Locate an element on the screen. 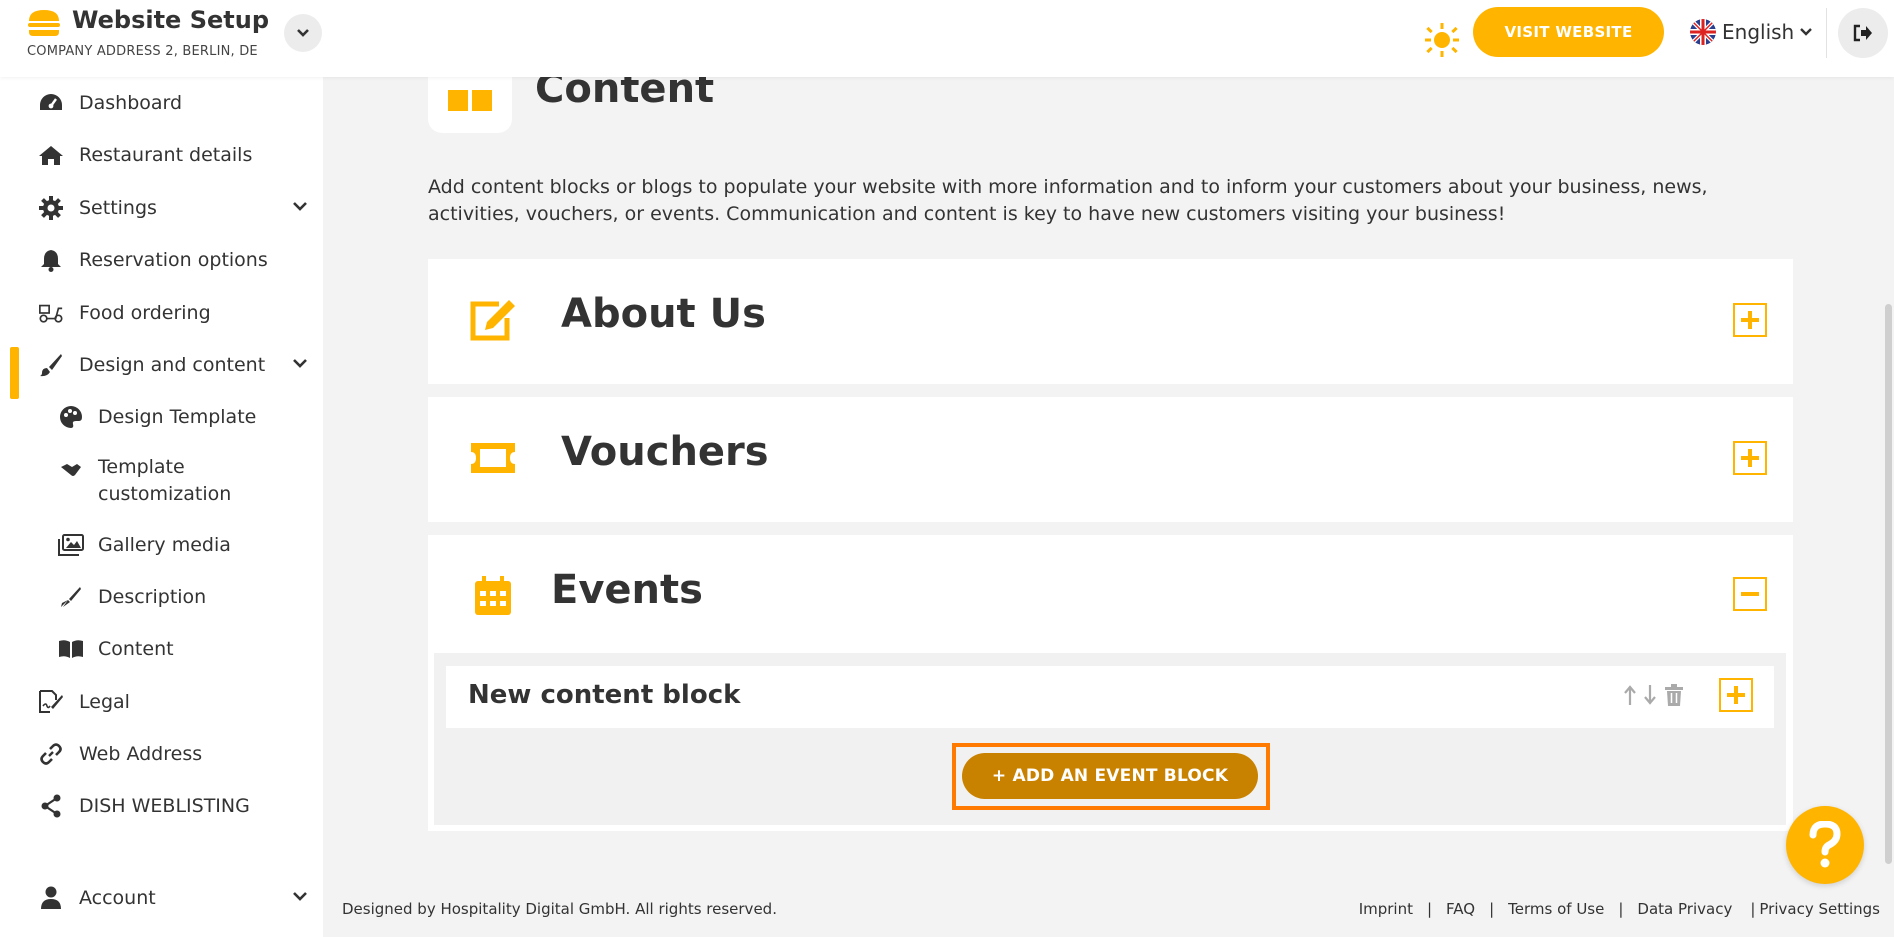 This screenshot has height=937, width=1894. sidebar-item-label: Template customization is located at coordinates (165, 480).